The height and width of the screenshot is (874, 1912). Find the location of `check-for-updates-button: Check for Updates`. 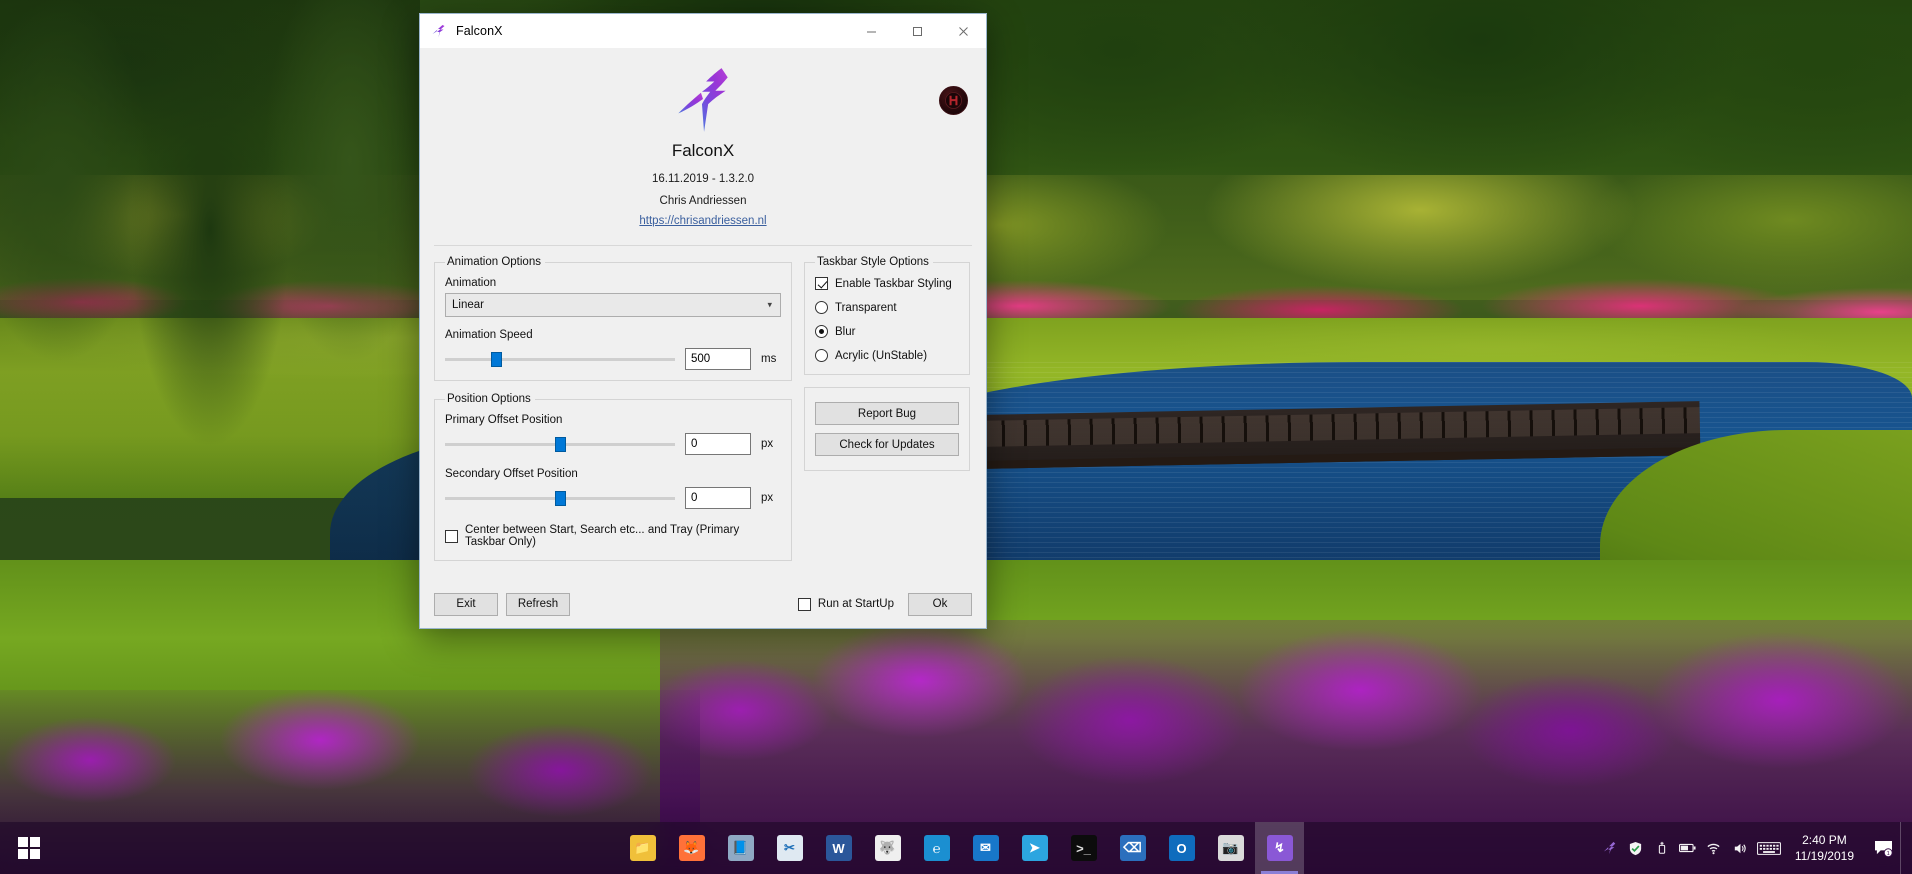

check-for-updates-button: Check for Updates is located at coordinates (887, 444).